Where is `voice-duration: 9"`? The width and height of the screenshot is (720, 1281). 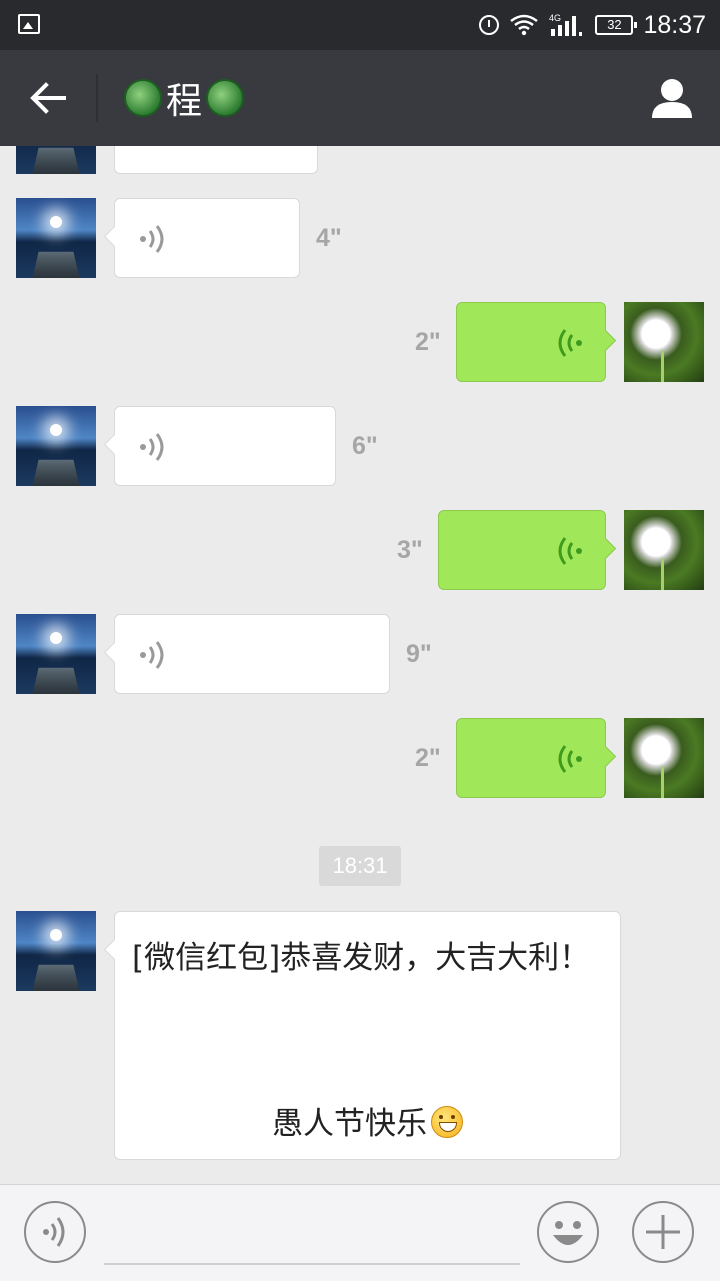
voice-duration: 9" is located at coordinates (419, 654).